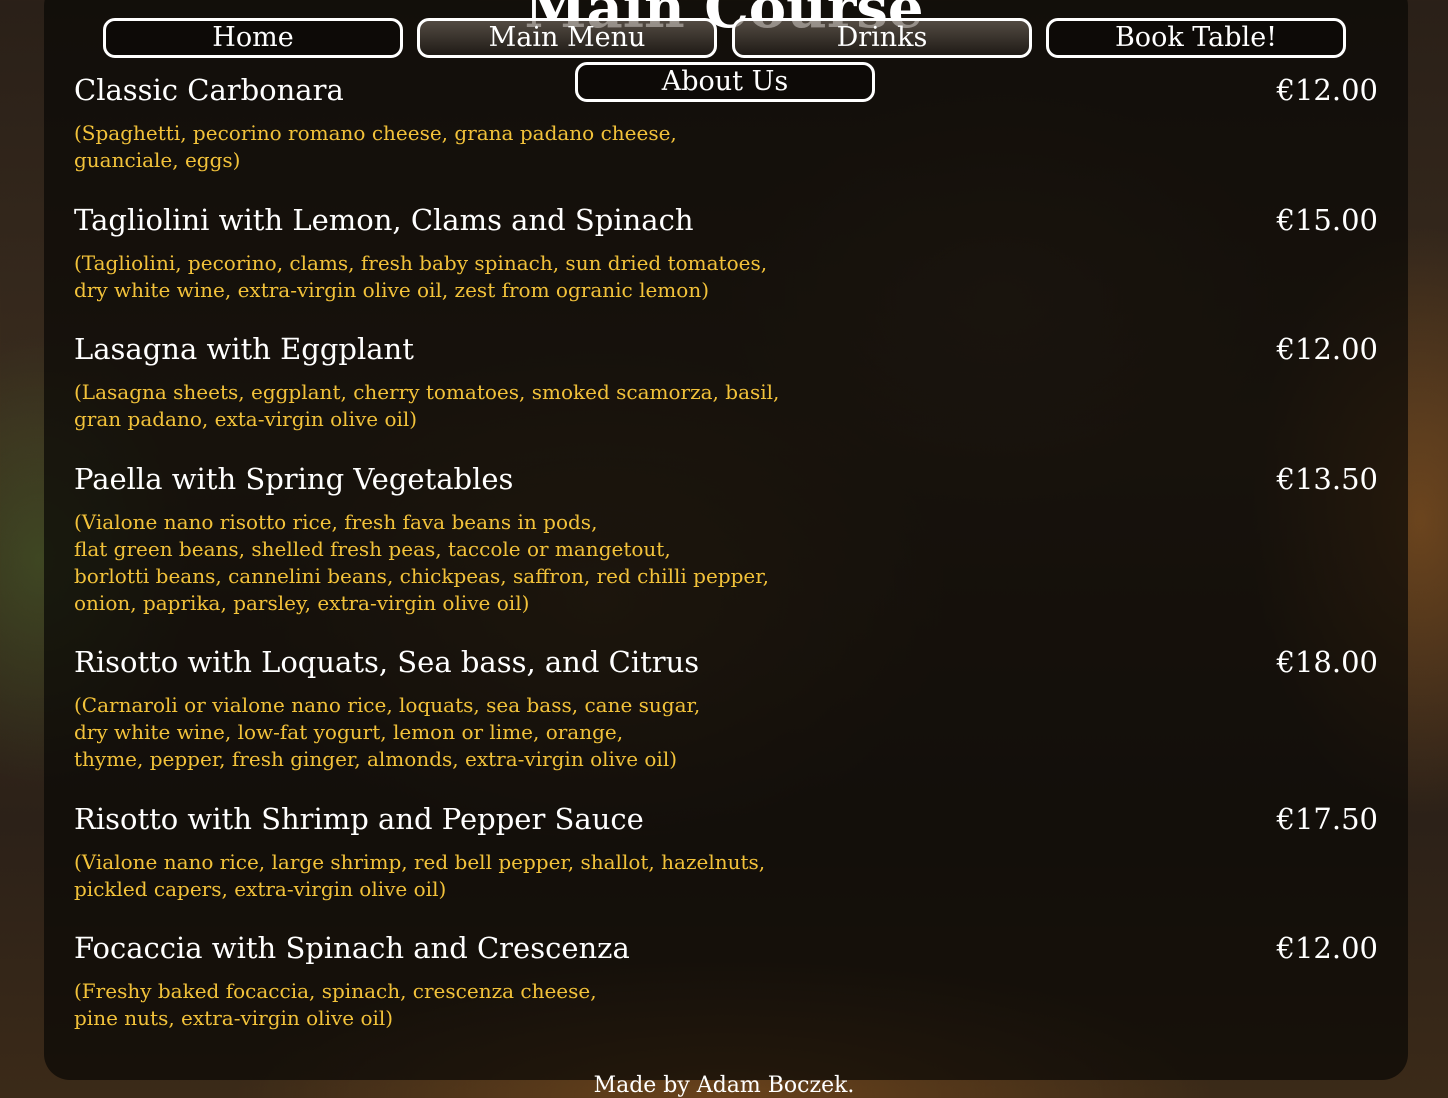 The height and width of the screenshot is (1098, 1448). Describe the element at coordinates (294, 479) in the screenshot. I see `menu-item-name: Paella with Spring Vegetables` at that location.